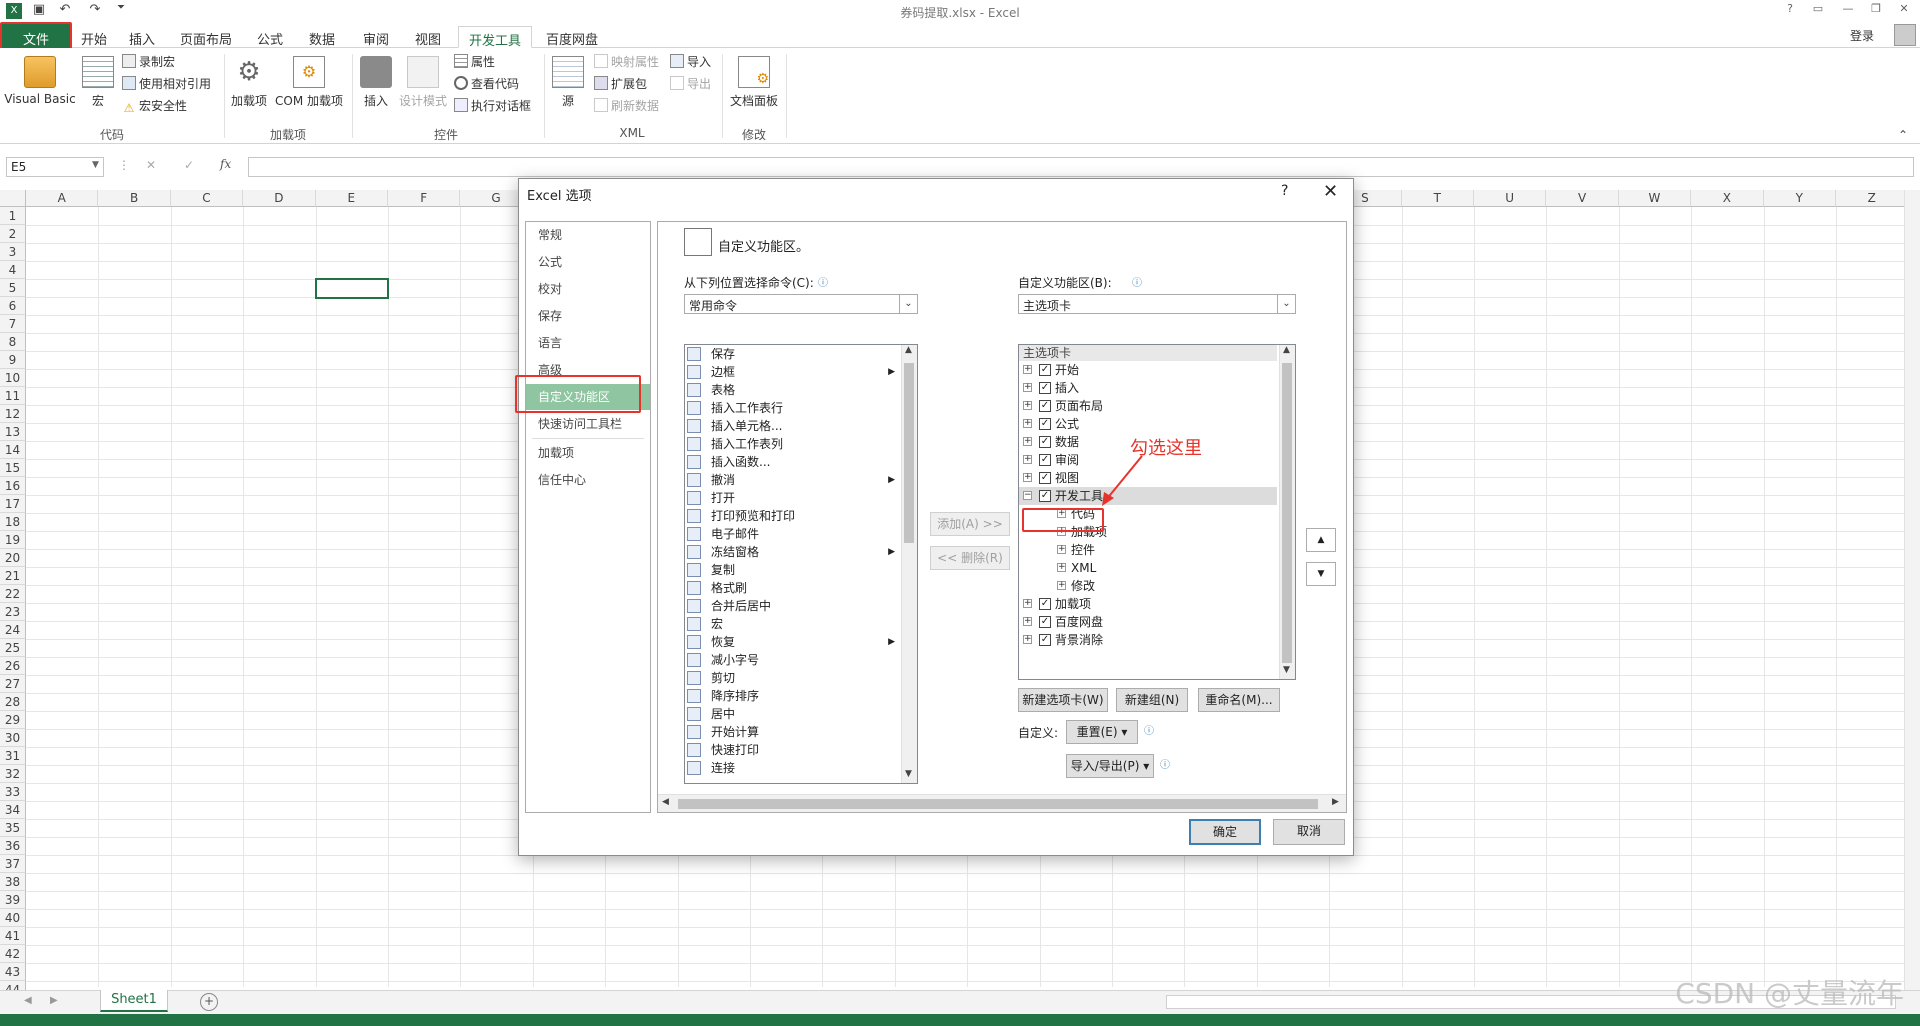 This screenshot has height=1026, width=1920. I want to click on row-header: 36, so click(13, 846).